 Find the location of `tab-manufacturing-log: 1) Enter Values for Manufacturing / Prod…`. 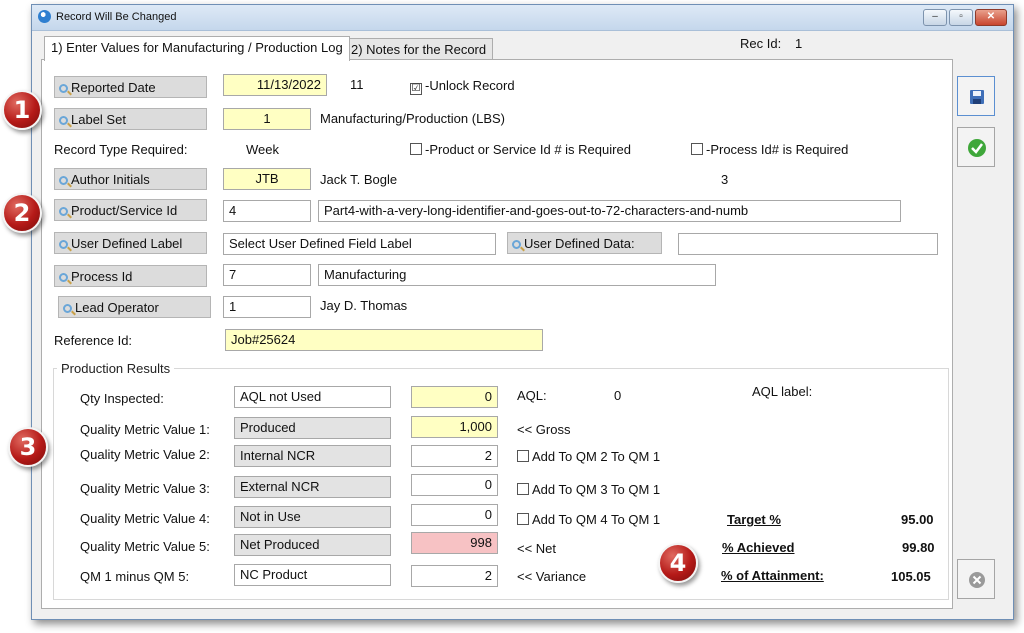

tab-manufacturing-log: 1) Enter Values for Manufacturing / Prod… is located at coordinates (197, 48).